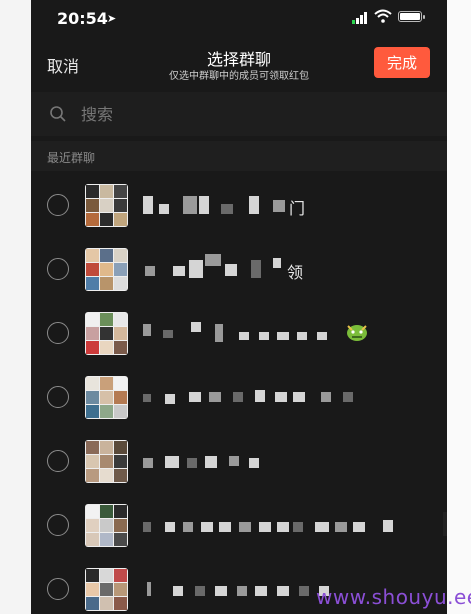  Describe the element at coordinates (445, 524) in the screenshot. I see `edge-marker` at that location.